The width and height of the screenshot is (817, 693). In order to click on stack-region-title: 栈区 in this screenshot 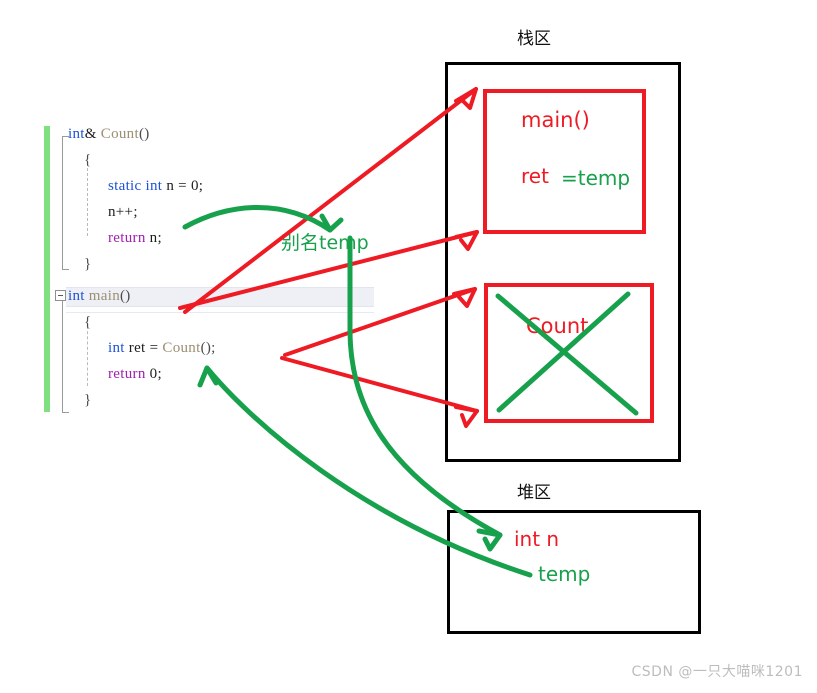, I will do `click(534, 39)`.